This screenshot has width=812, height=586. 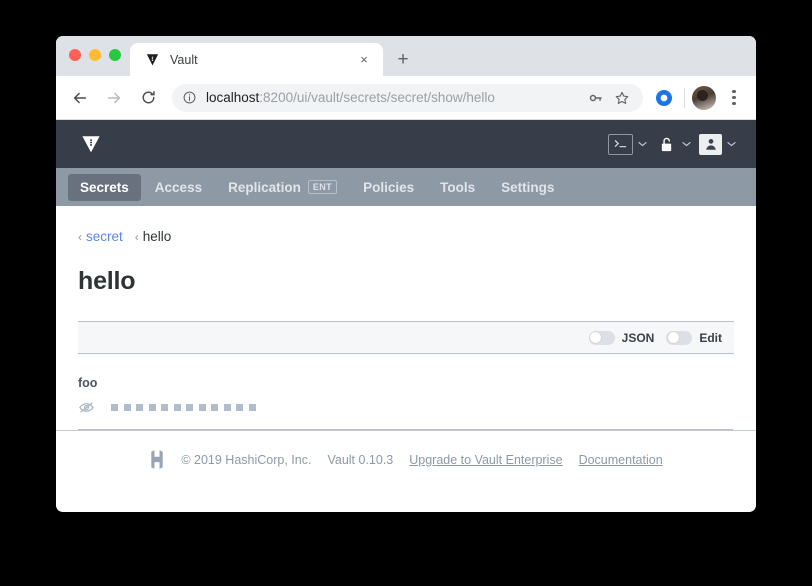 What do you see at coordinates (88, 383) in the screenshot?
I see `secret-key-label: foo` at bounding box center [88, 383].